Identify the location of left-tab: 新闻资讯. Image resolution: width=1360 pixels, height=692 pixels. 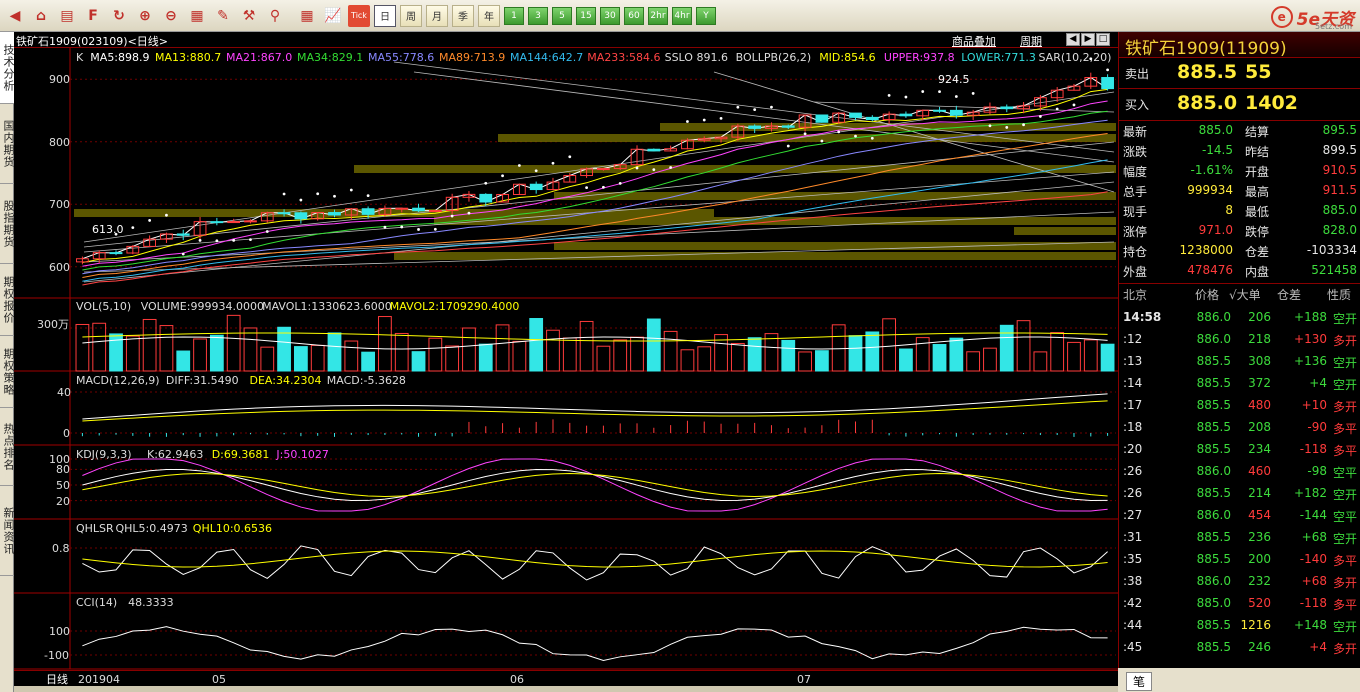
(7, 531).